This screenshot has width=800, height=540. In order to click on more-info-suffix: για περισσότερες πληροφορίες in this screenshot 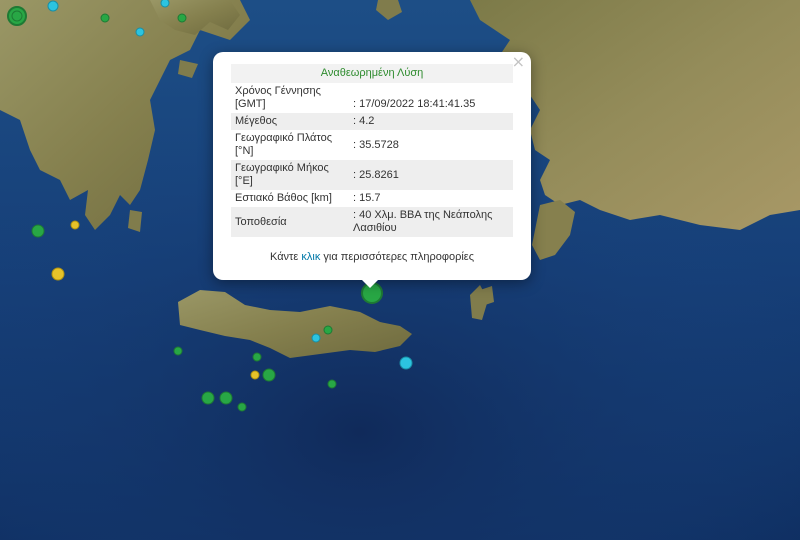, I will do `click(398, 257)`.